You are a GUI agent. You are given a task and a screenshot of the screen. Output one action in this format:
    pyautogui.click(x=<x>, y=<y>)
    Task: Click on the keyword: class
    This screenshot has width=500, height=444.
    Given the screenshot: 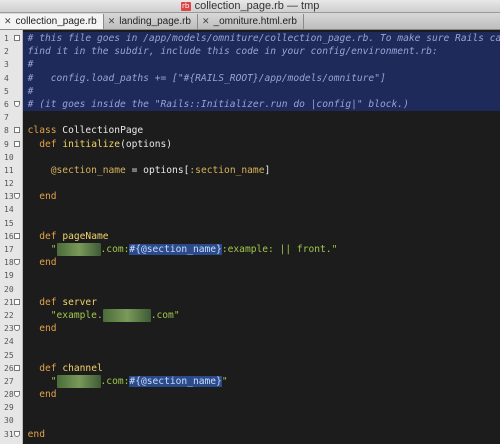 What is the action you would take?
    pyautogui.click(x=42, y=131)
    